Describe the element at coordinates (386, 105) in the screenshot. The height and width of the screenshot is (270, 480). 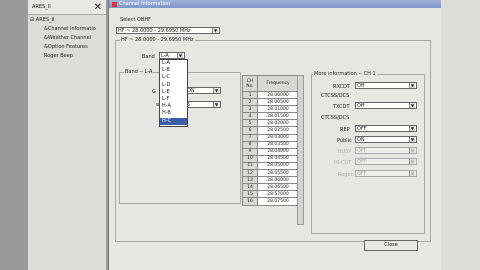
I see `txcdt-select: Off ▼` at that location.